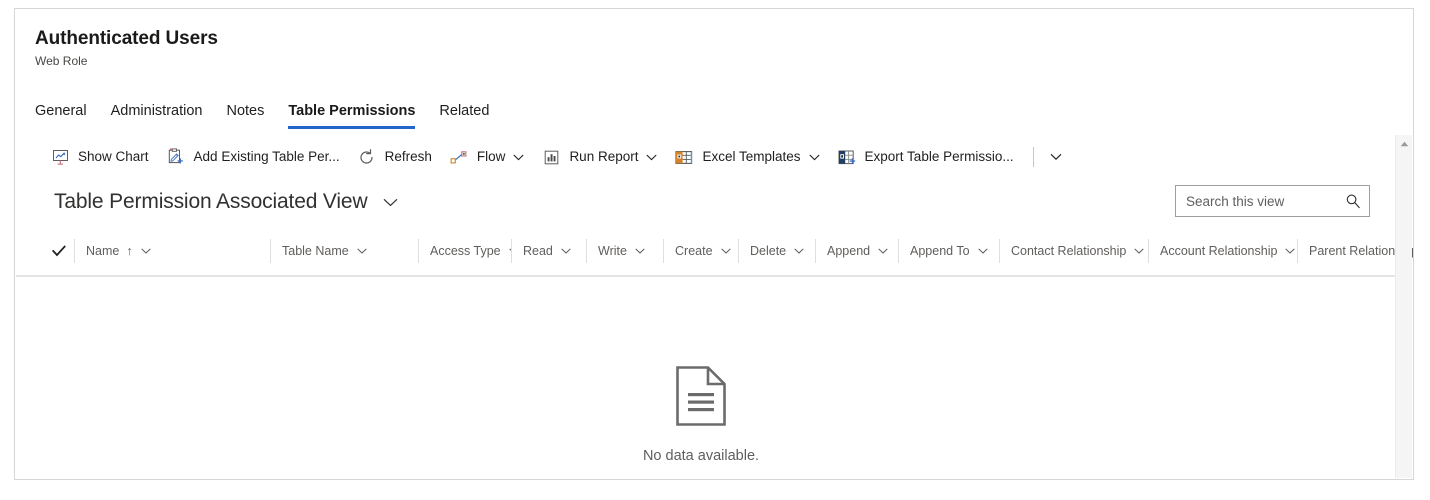 This screenshot has height=500, width=1430. I want to click on excel-templates-button: Excel Templates, so click(747, 157).